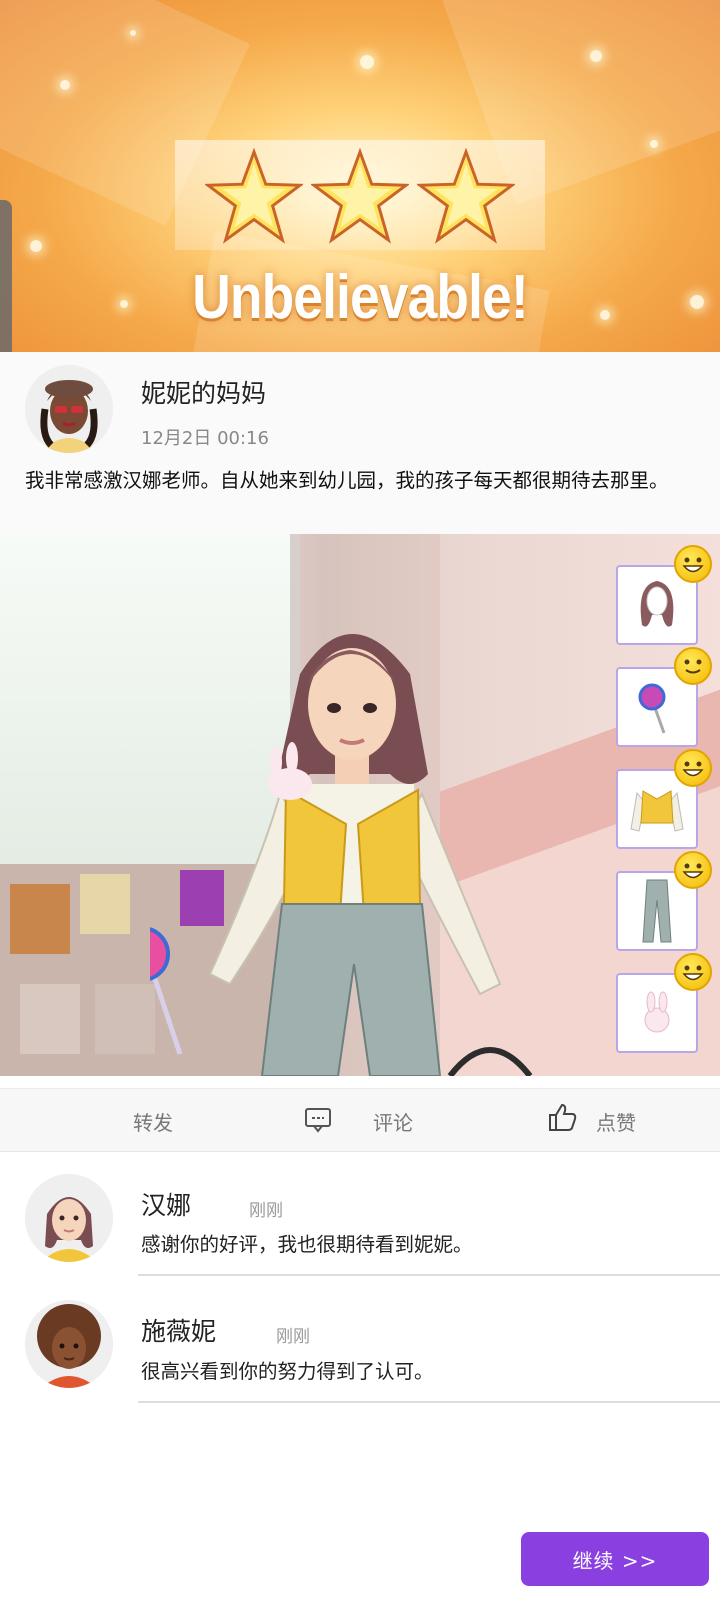 This screenshot has height=1608, width=720. Describe the element at coordinates (203, 392) in the screenshot. I see `author-name: 妮妮的妈妈` at that location.